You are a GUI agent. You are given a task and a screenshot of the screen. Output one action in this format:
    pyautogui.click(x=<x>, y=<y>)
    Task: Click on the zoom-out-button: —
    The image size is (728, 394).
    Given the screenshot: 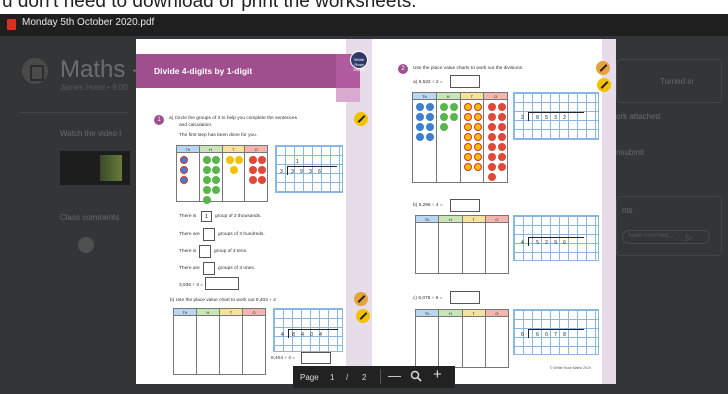 What is the action you would take?
    pyautogui.click(x=394, y=375)
    